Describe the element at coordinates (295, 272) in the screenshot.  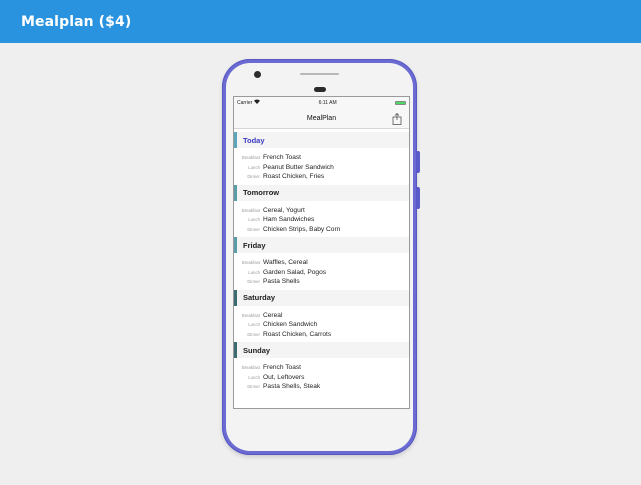
I see `meal-value: Garden Salad, Pogos` at that location.